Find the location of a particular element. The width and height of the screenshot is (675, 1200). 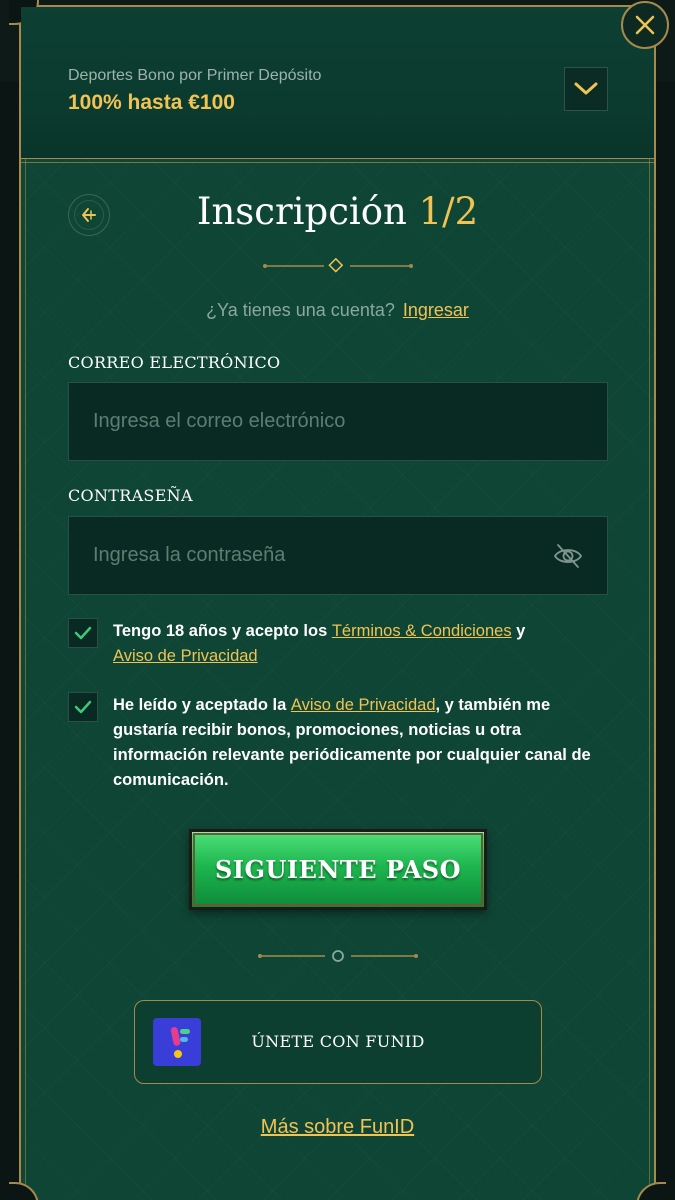

next-step-button: SIGUIENTE PASO is located at coordinates (338, 869).